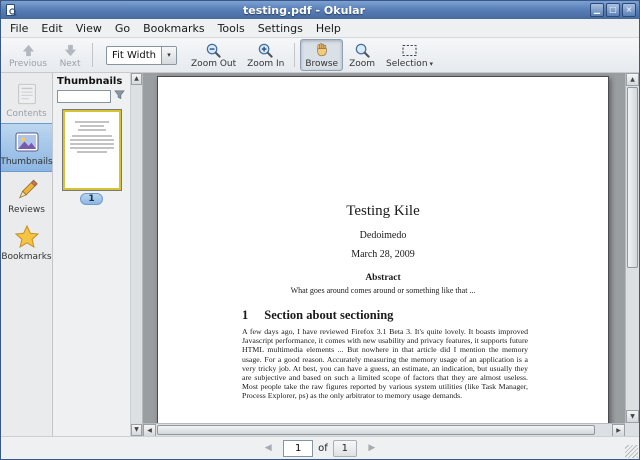  I want to click on vertical-scrollbar: ▲ ▼, so click(632, 248).